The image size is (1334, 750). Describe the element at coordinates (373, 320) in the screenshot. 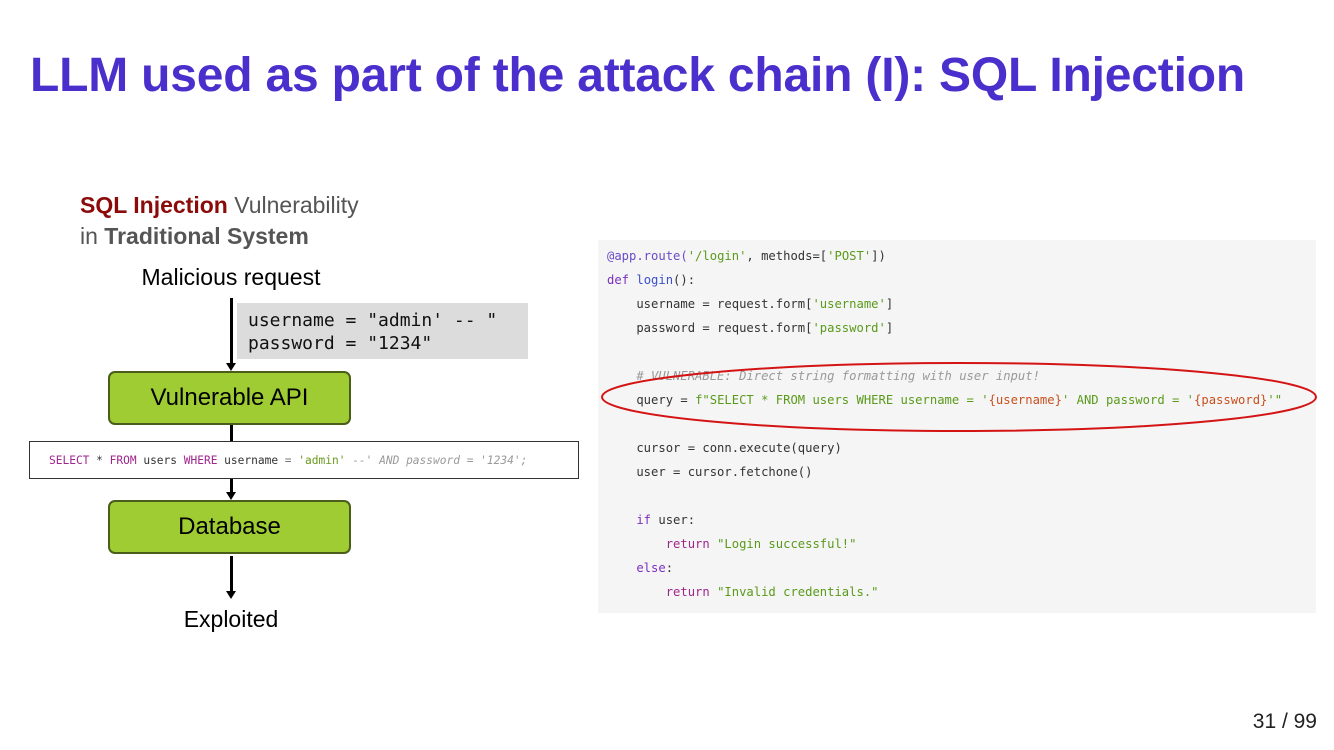

I see `input-username-line: username = "admin' -- "` at that location.